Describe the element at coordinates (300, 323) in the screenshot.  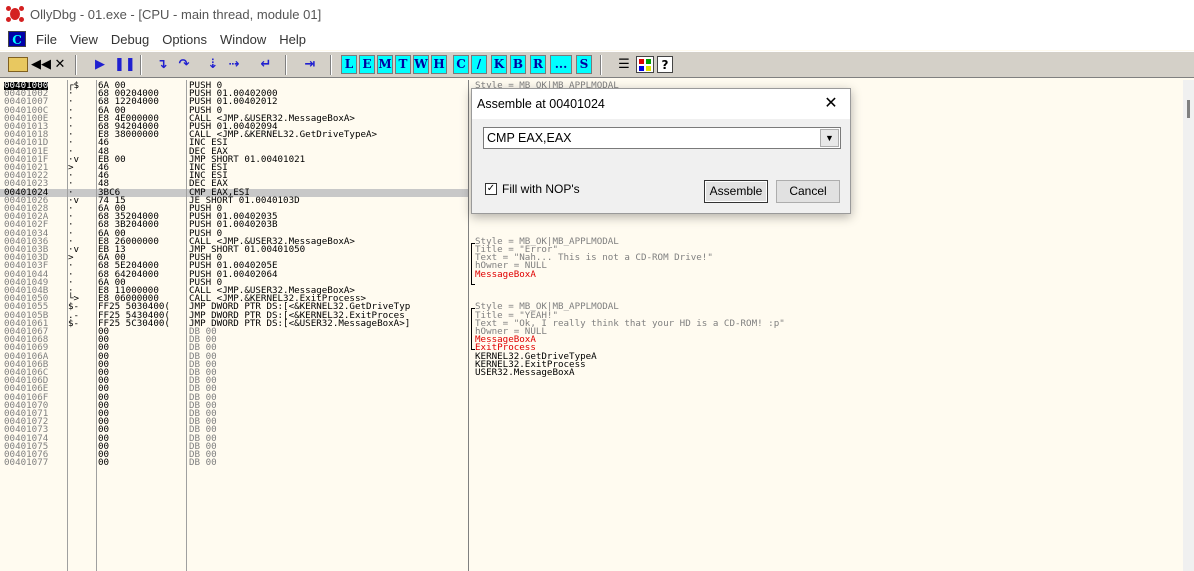
I see `disassembly-cell: JMP DWORD PTR DS:[<&USER32.MessageBoxA>]` at that location.